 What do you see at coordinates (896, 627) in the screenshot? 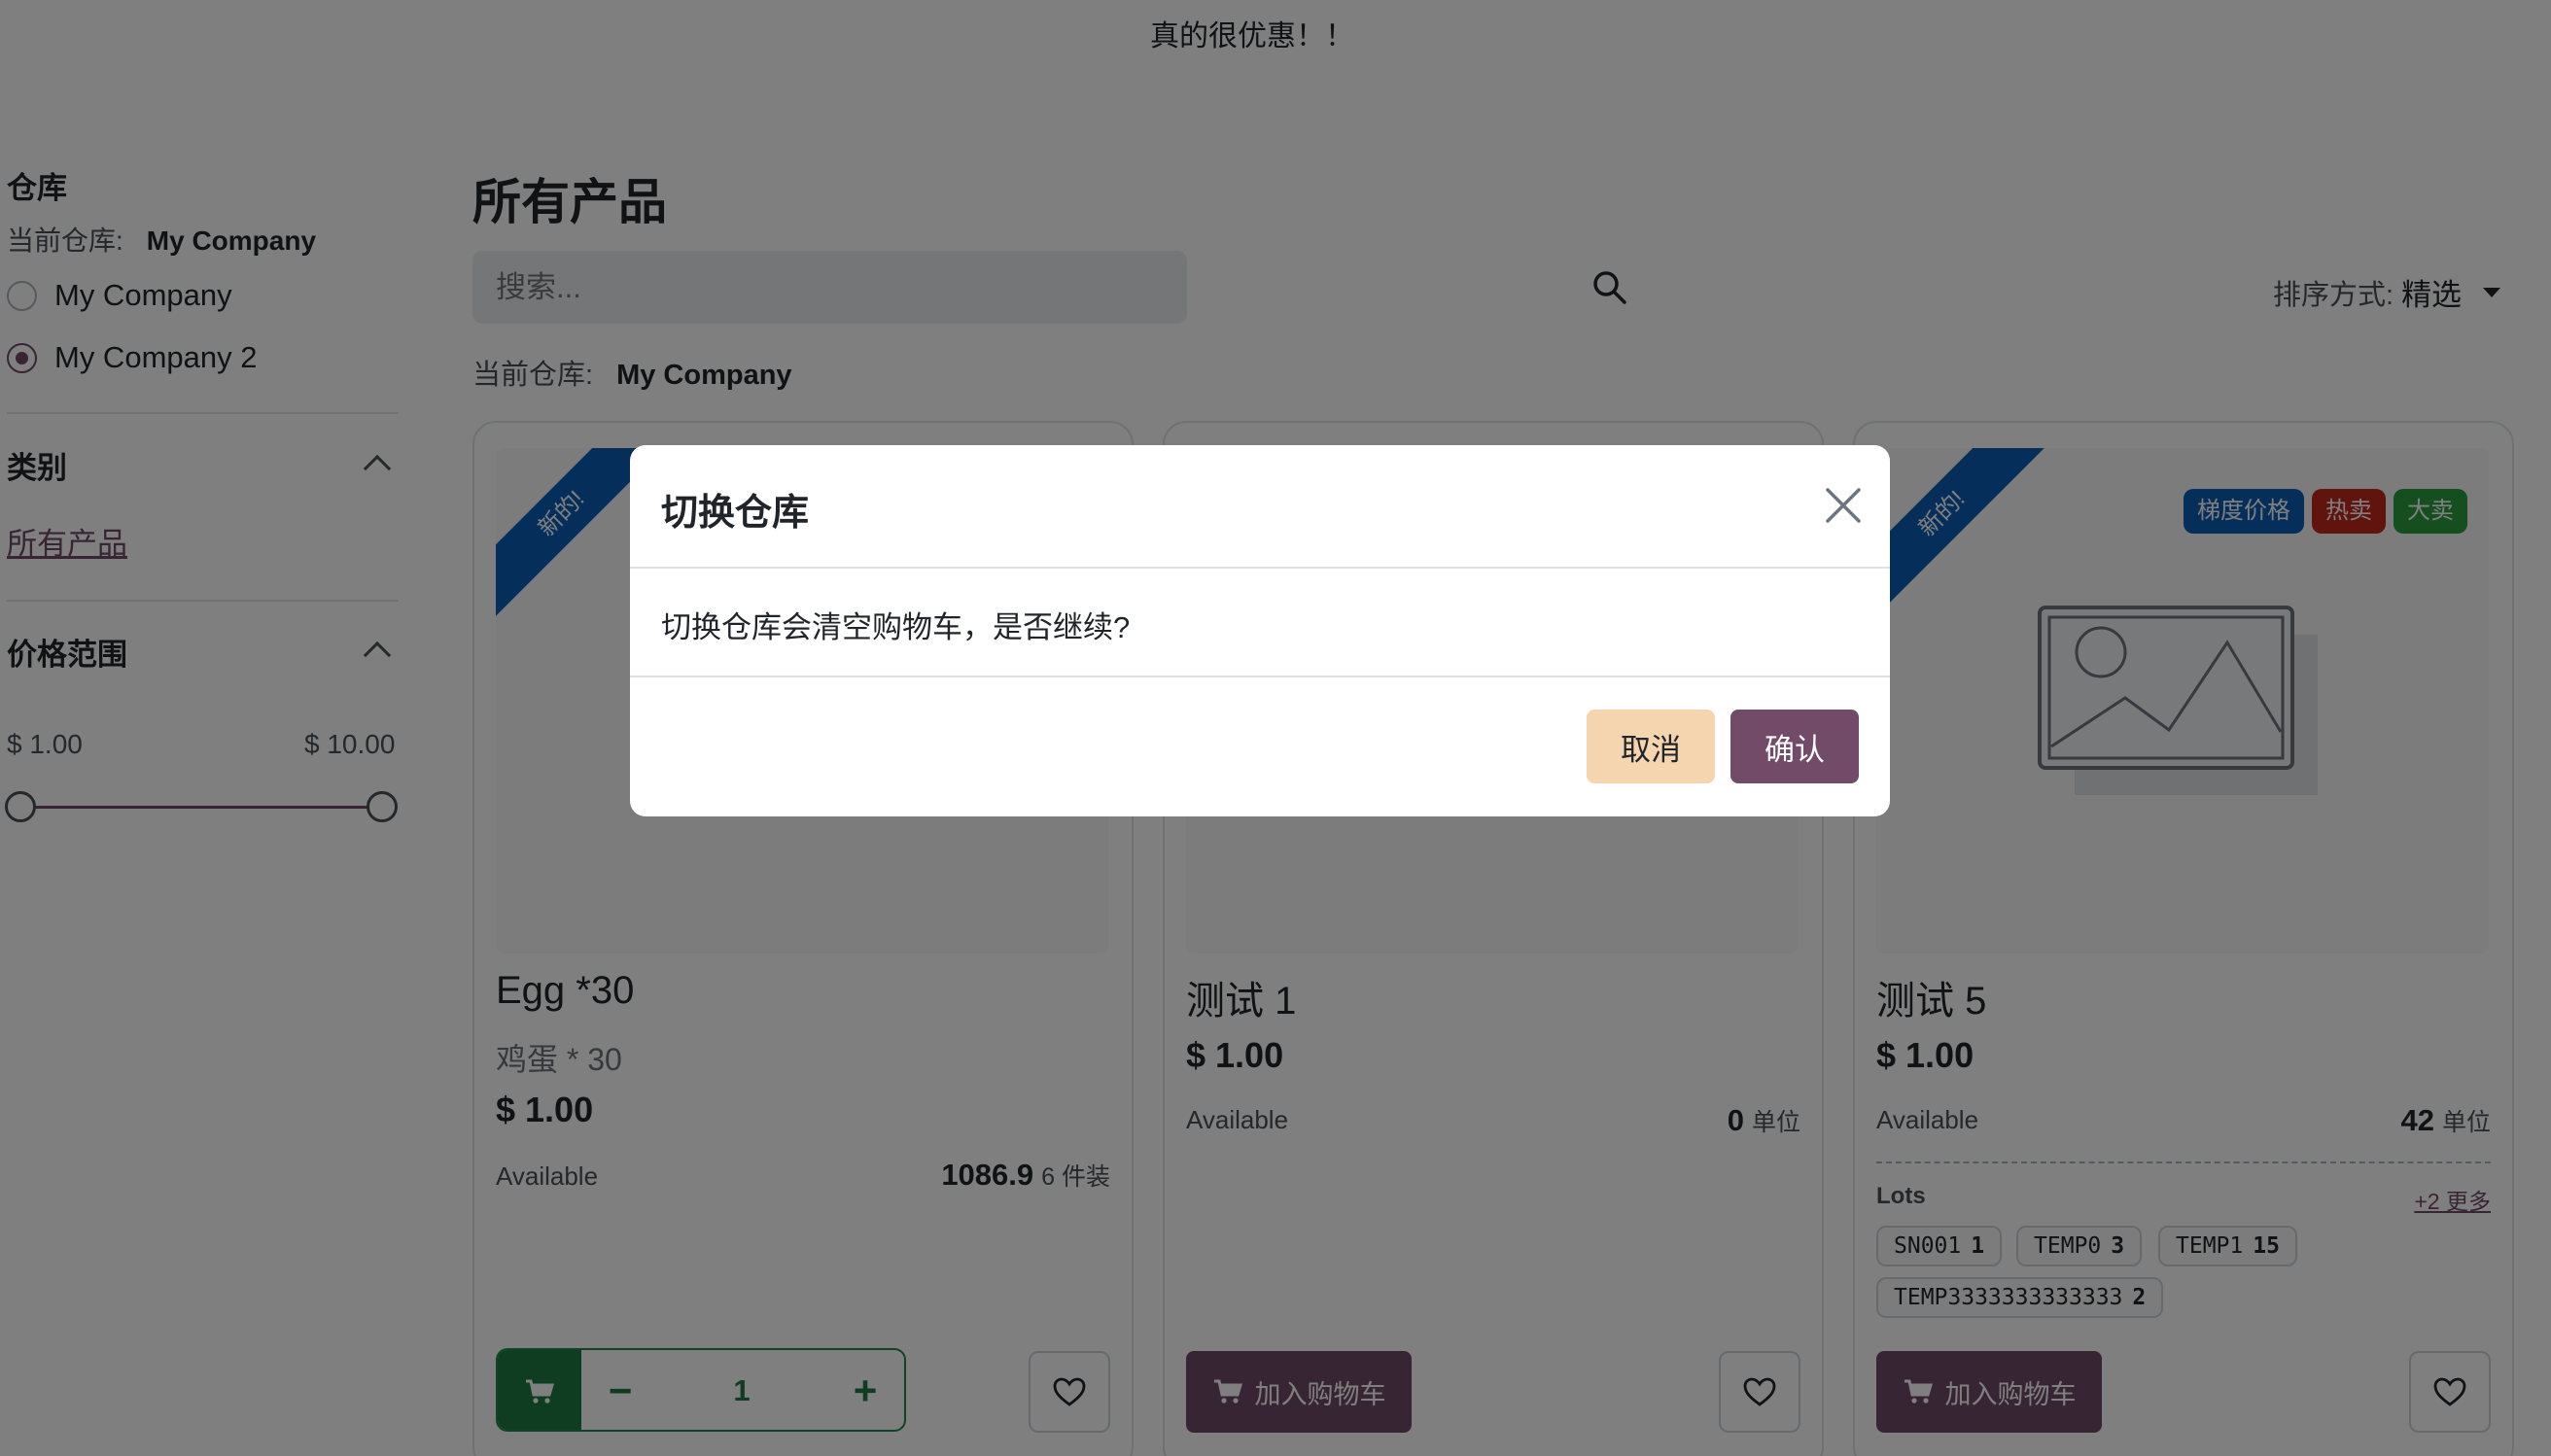
I see `dialog-message: 切换仓库会清空购物车，是否继续?` at bounding box center [896, 627].